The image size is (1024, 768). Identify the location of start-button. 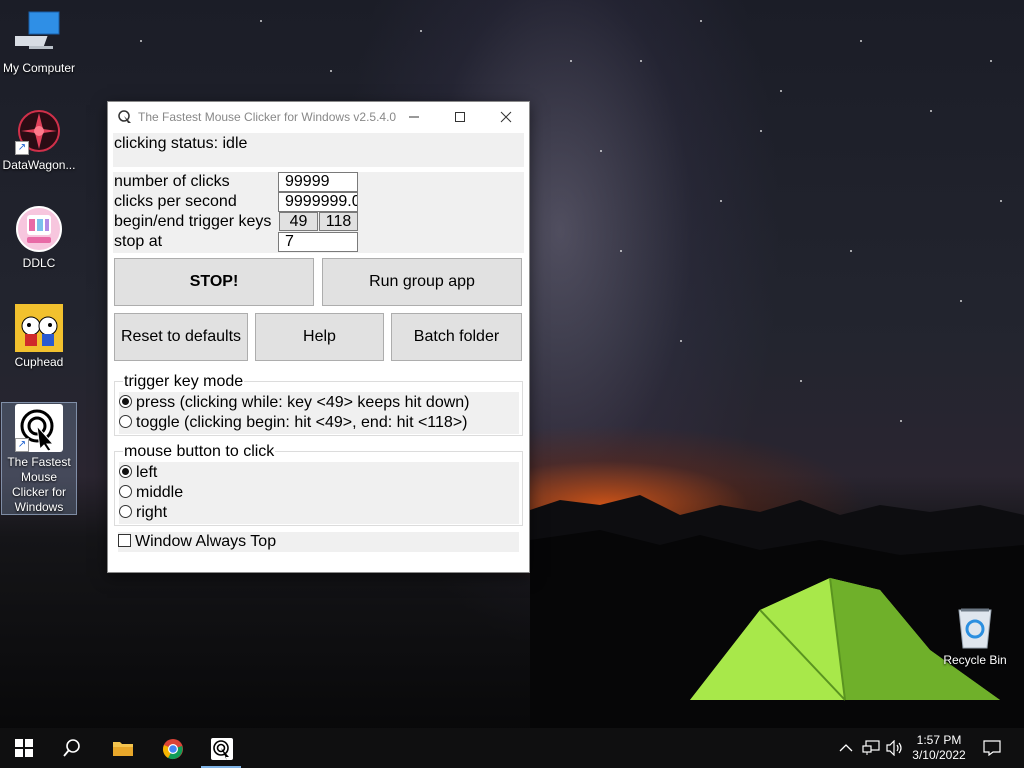
(24, 748).